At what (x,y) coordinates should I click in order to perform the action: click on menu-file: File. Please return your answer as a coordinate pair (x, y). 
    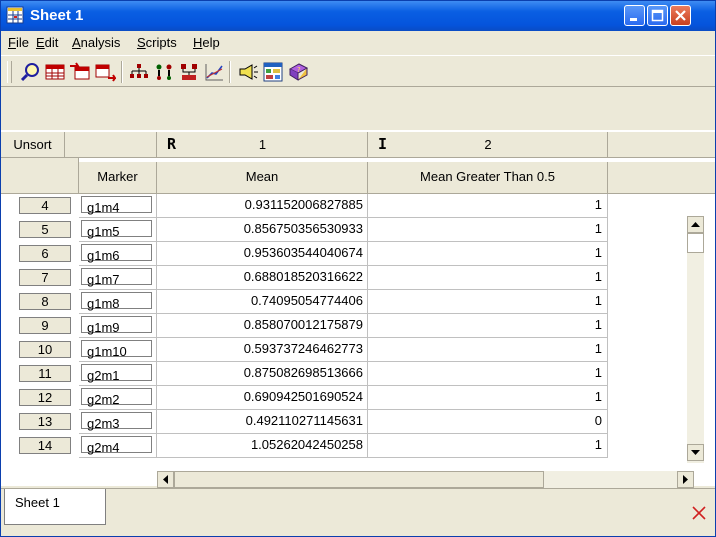
    Looking at the image, I should click on (18, 43).